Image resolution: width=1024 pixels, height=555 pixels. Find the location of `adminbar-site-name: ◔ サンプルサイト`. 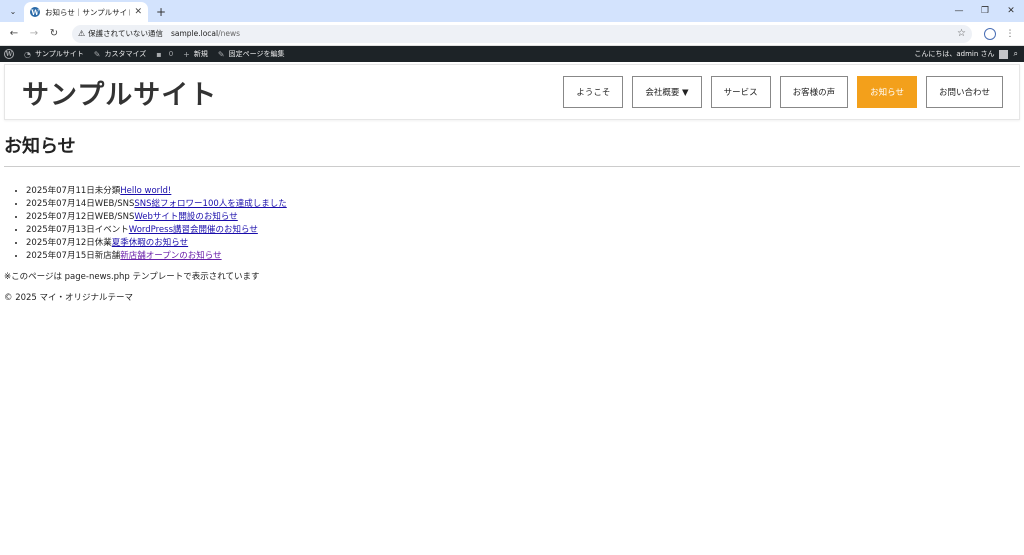

adminbar-site-name: ◔ サンプルサイト is located at coordinates (54, 54).